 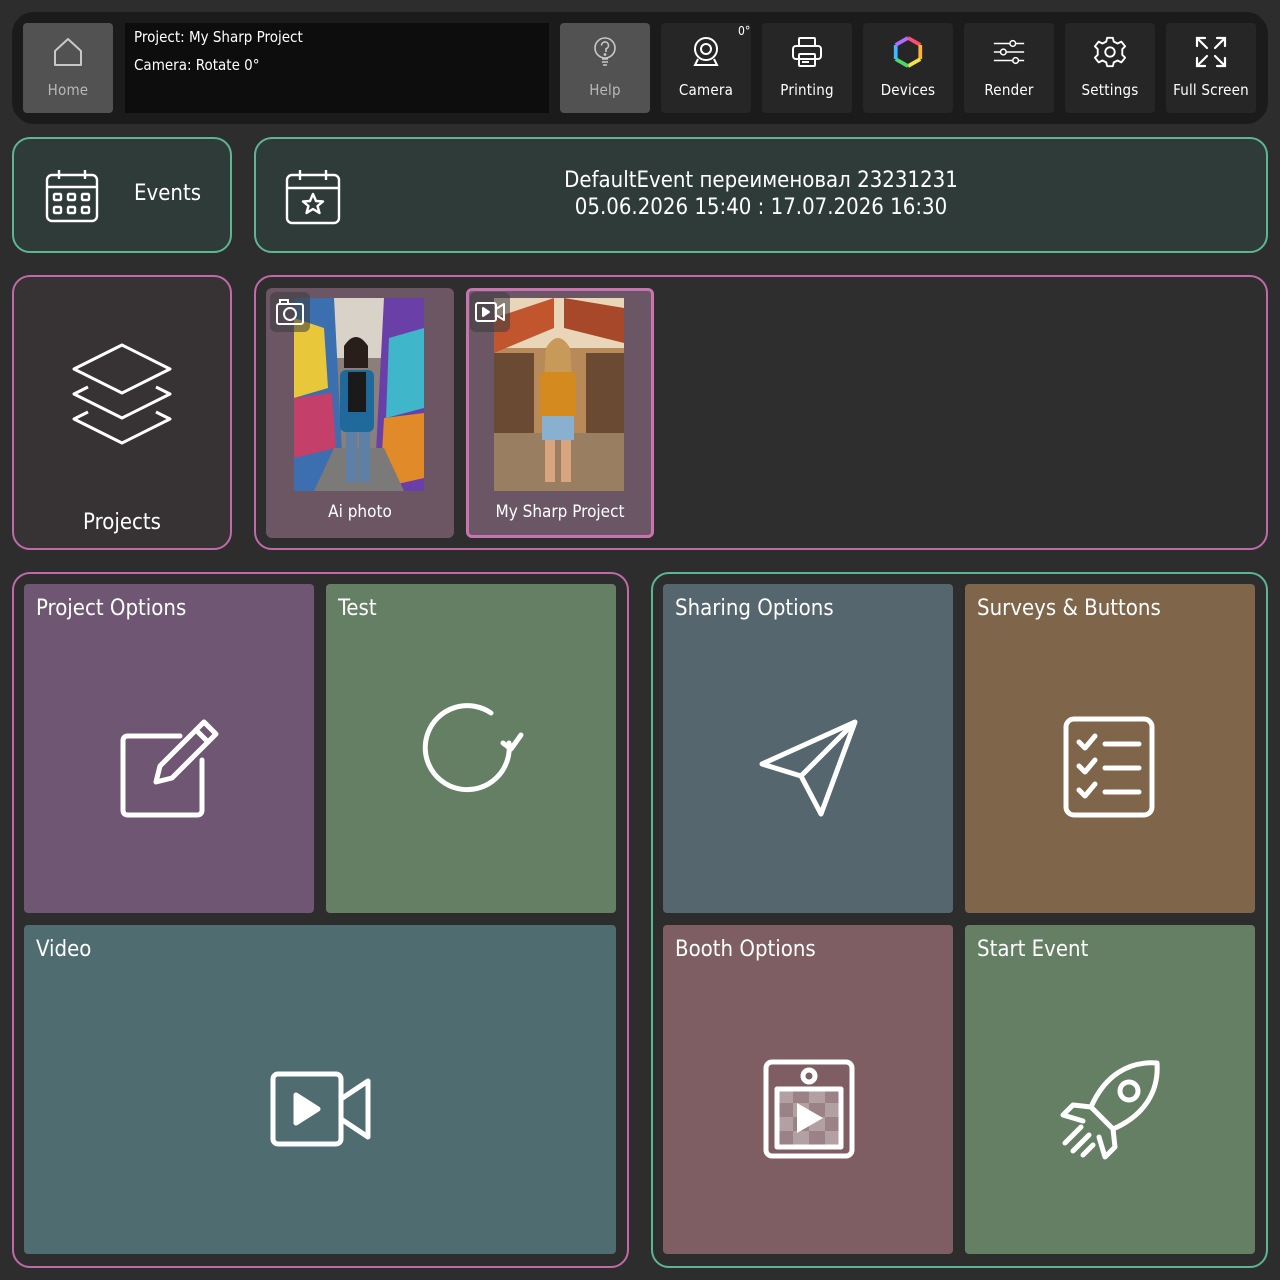 I want to click on help-label: Help, so click(x=605, y=90).